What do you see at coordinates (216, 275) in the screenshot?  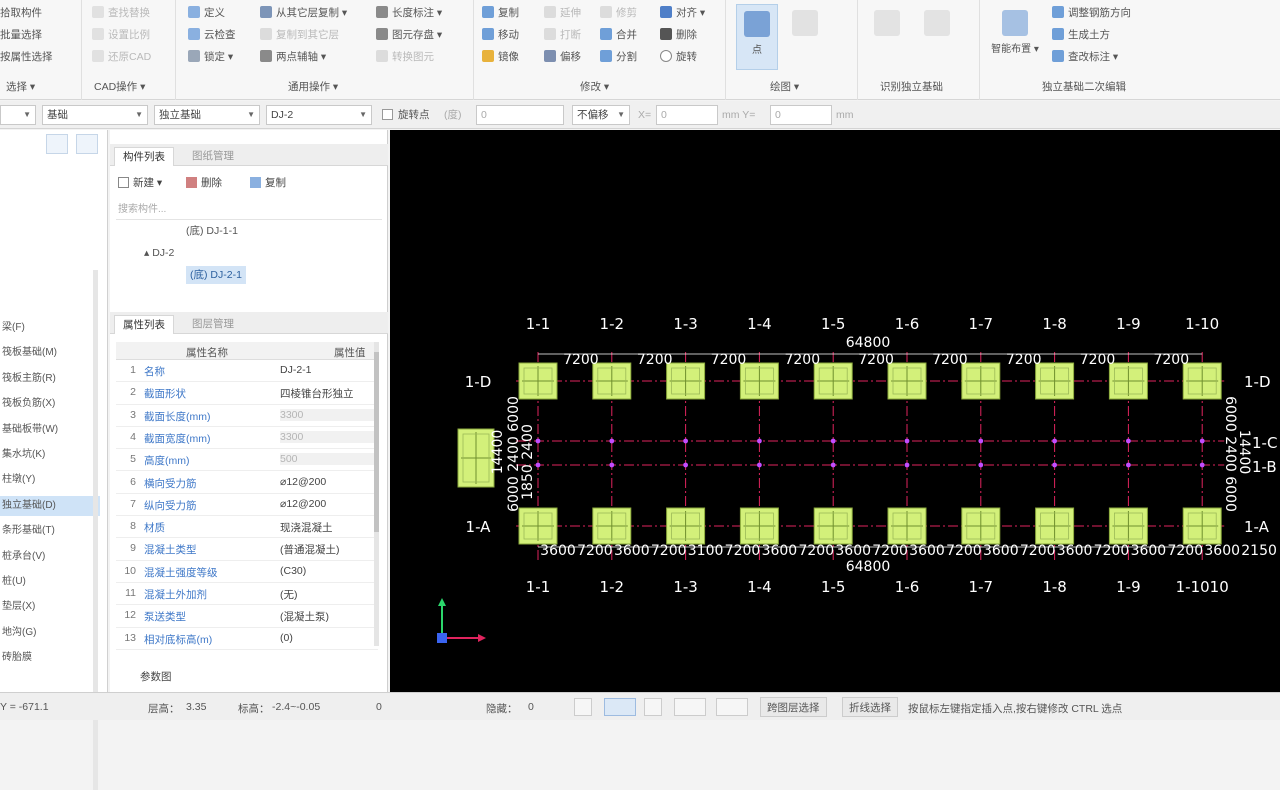 I see `component-tree-item: (底) DJ-2-1` at bounding box center [216, 275].